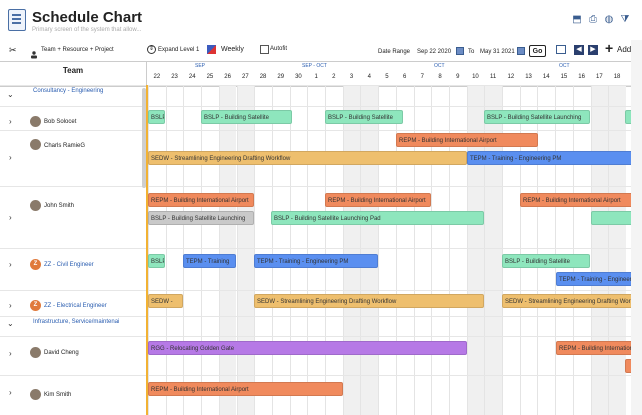 This screenshot has width=642, height=415. Describe the element at coordinates (316, 77) in the screenshot. I see `day-label: 1` at that location.